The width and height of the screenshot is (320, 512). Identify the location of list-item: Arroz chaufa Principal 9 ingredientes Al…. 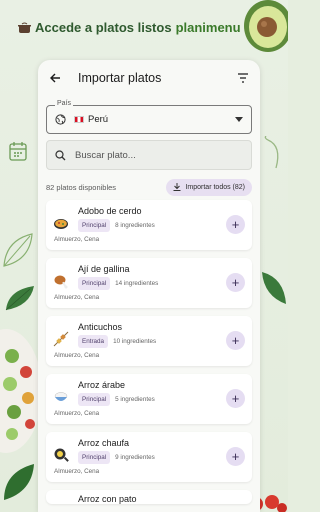
(149, 457).